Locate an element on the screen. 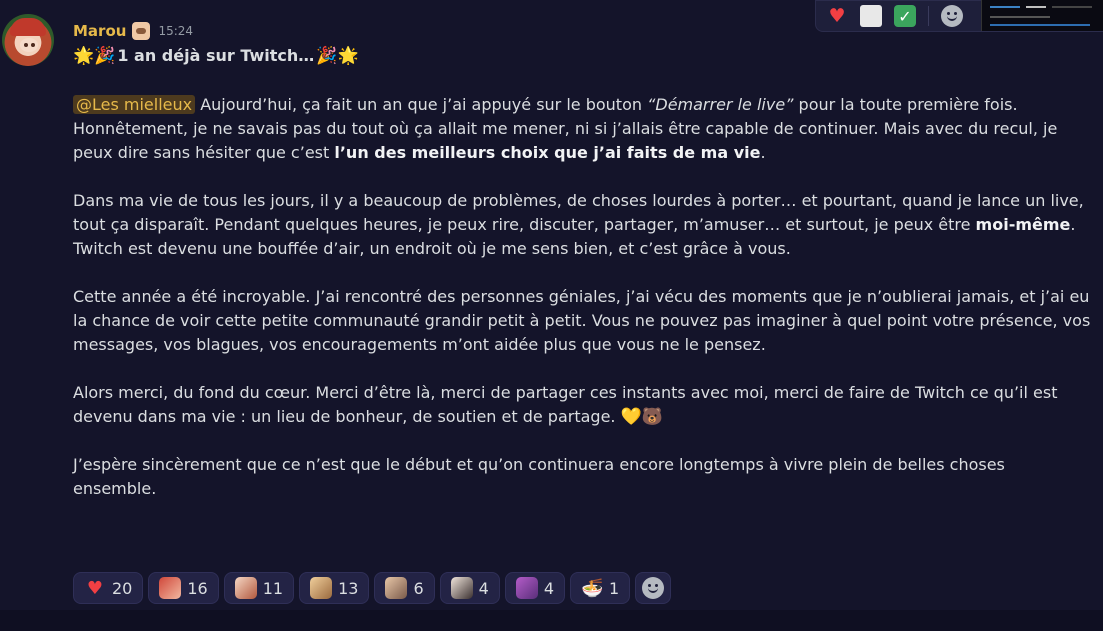 Image resolution: width=1103 pixels, height=631 pixels. author-badge-icon is located at coordinates (141, 31).